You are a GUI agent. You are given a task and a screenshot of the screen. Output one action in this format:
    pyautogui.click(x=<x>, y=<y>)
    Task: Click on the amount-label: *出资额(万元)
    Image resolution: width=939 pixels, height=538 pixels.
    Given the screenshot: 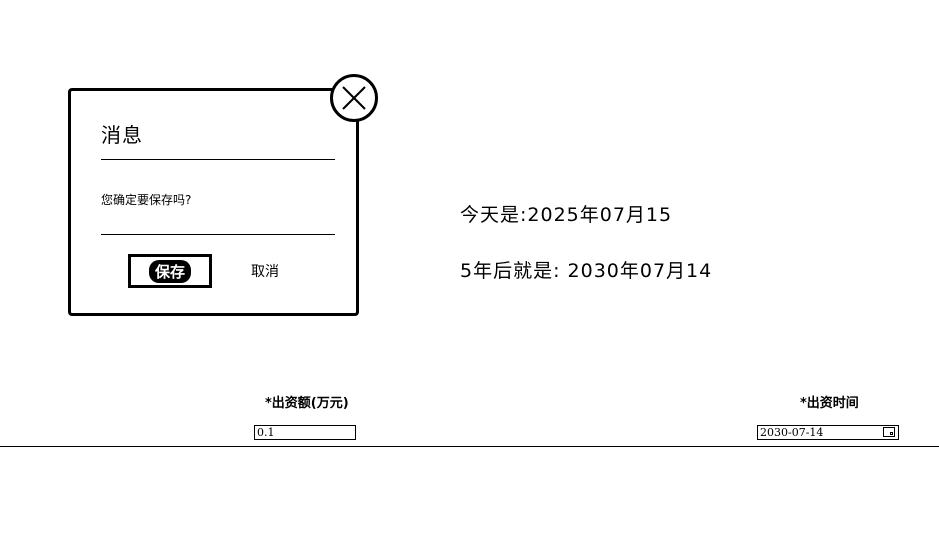 What is the action you would take?
    pyautogui.click(x=307, y=403)
    